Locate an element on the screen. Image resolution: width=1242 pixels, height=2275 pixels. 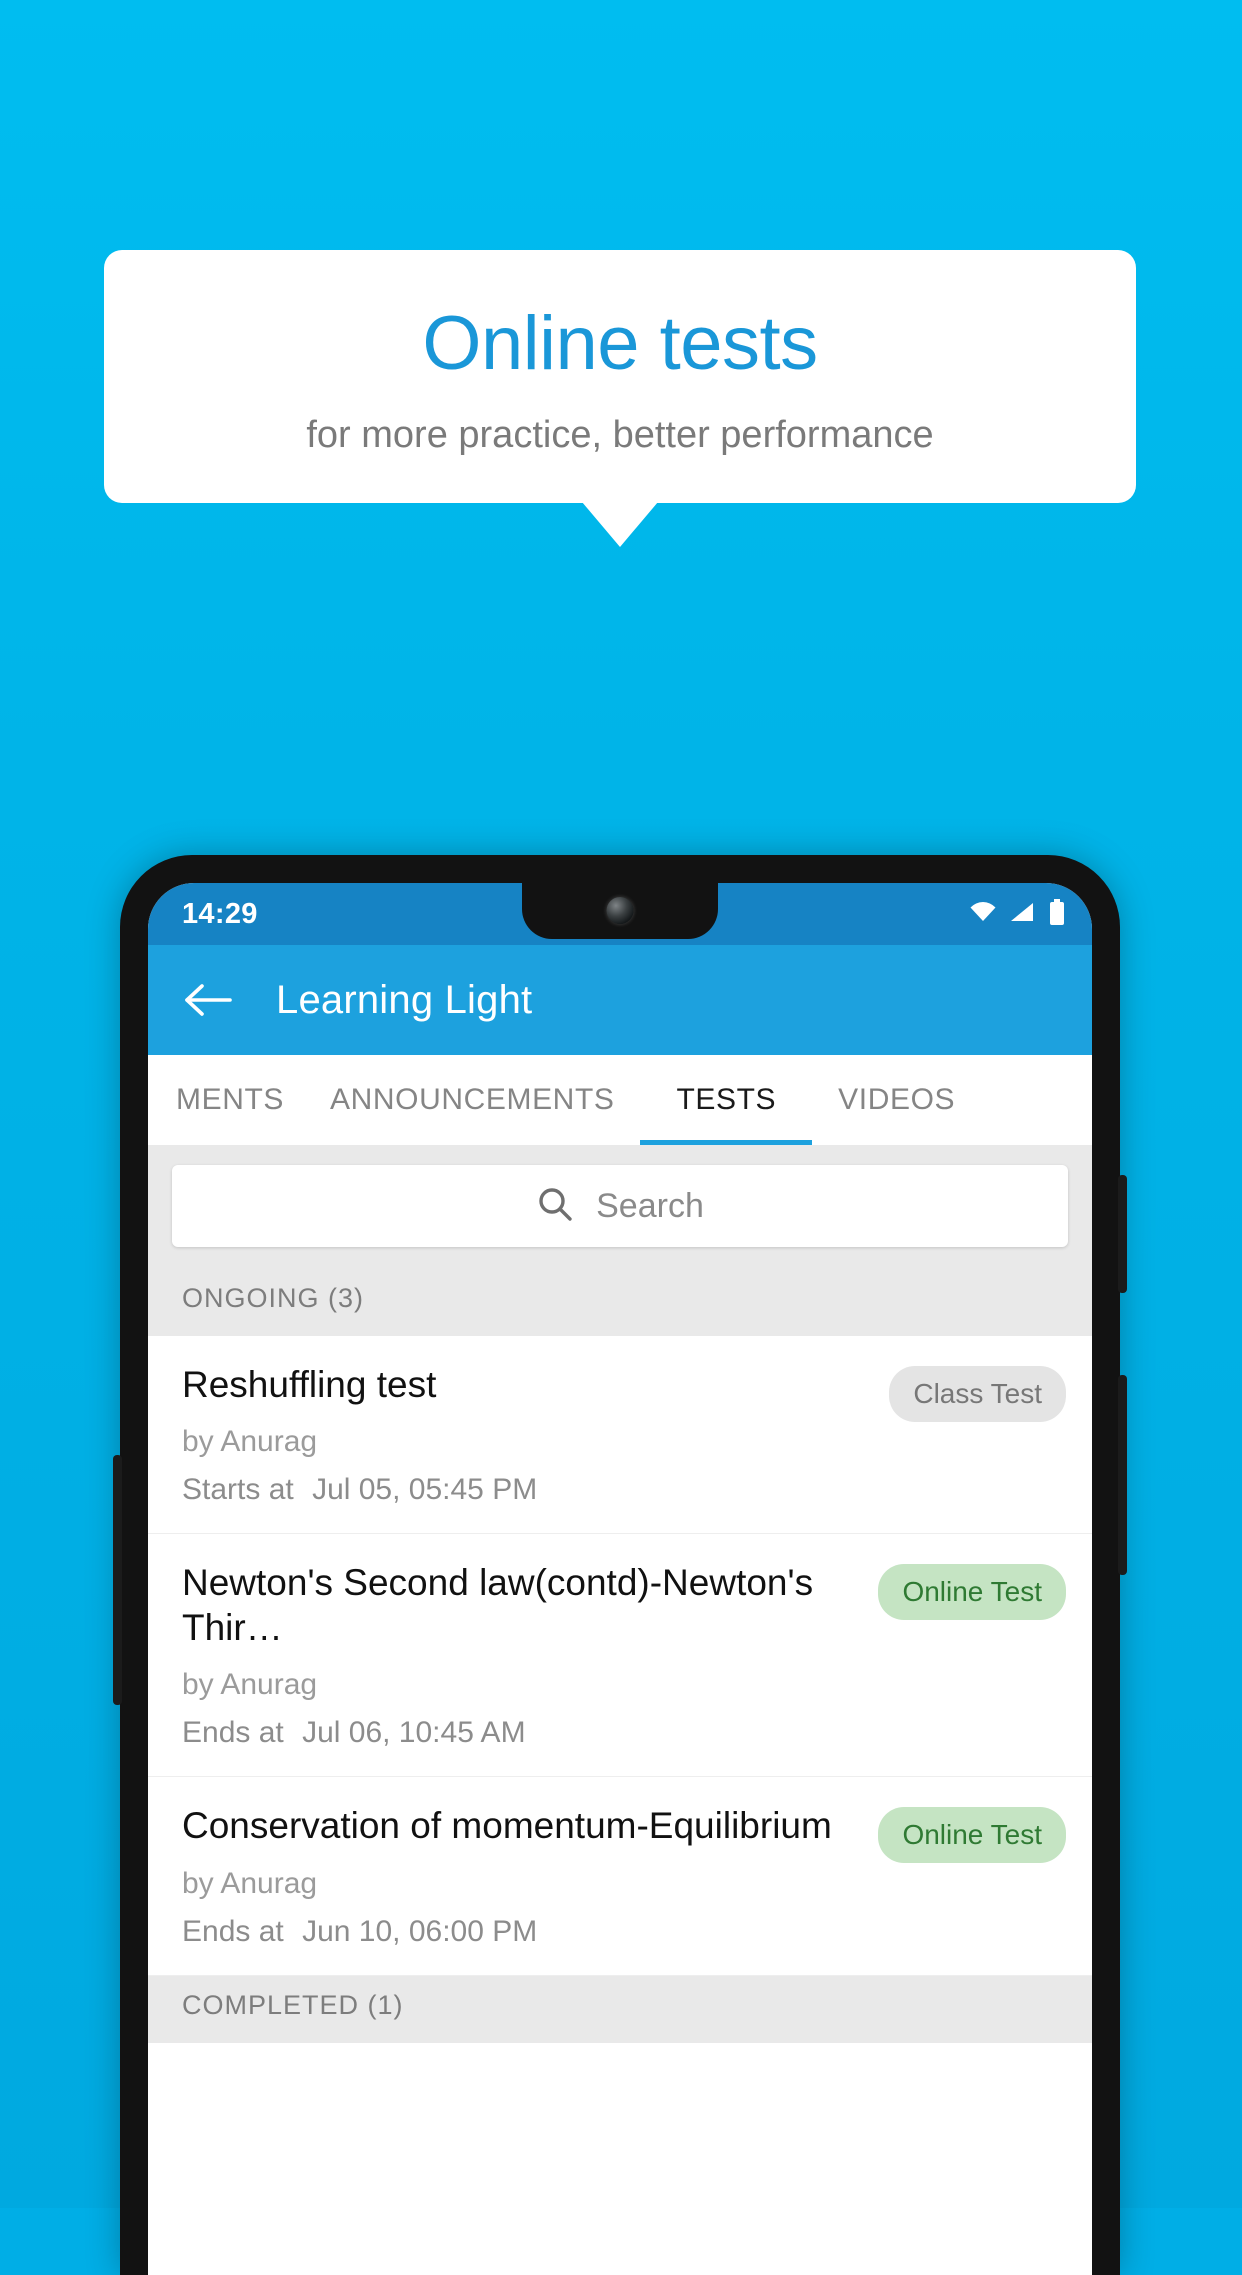
status-bar-icons is located at coordinates (1017, 914).